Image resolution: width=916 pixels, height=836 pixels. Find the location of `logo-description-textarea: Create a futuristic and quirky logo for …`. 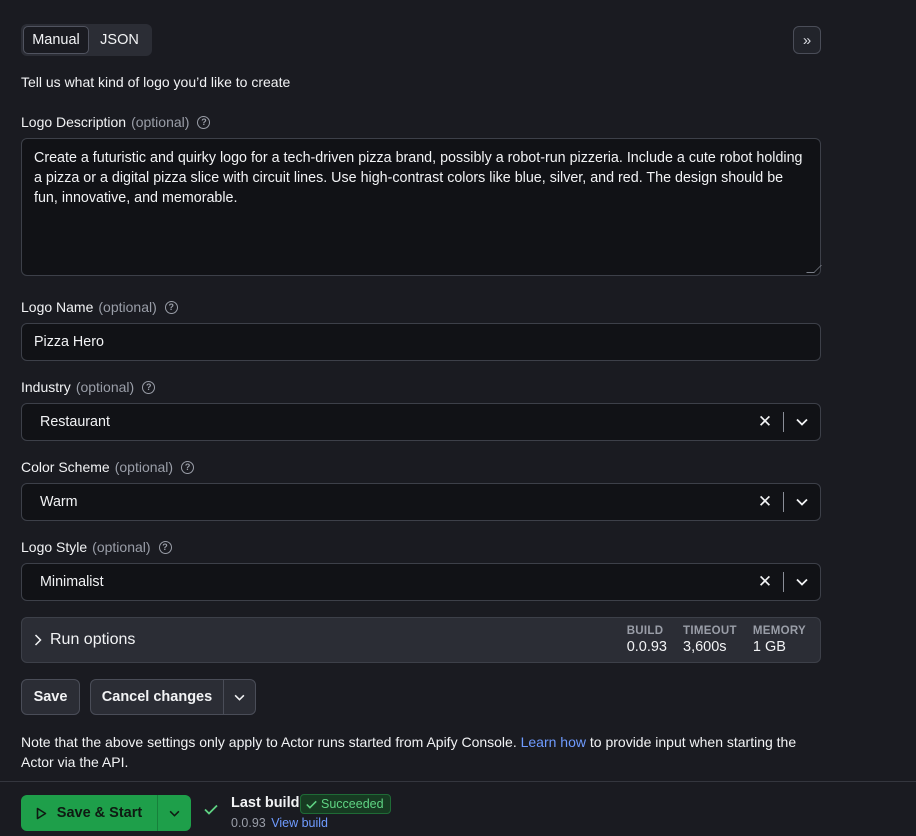

logo-description-textarea: Create a futuristic and quirky logo for … is located at coordinates (421, 207).